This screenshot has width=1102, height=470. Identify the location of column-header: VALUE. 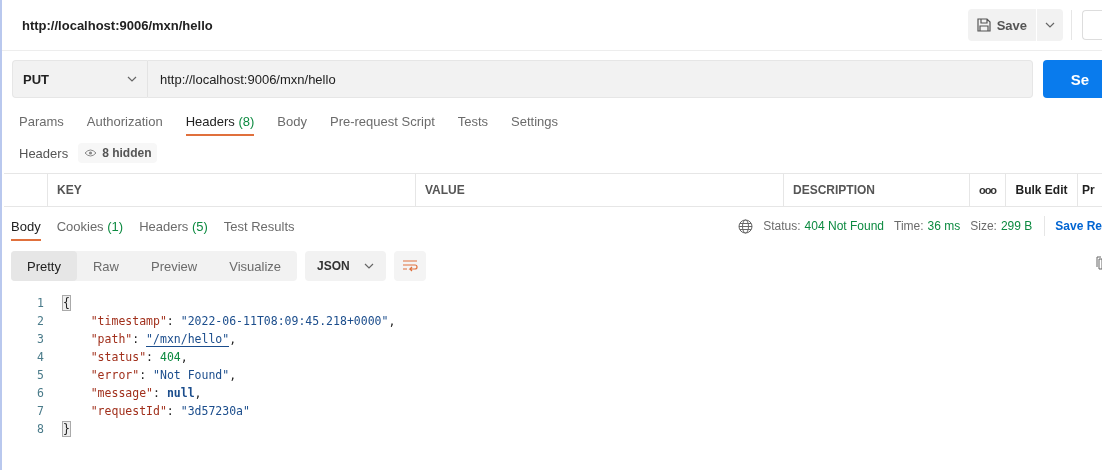
(599, 190).